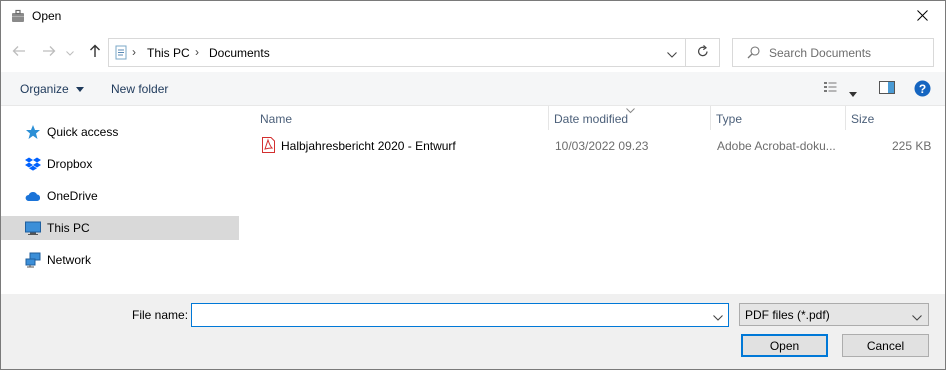 This screenshot has width=946, height=370. What do you see at coordinates (168, 53) in the screenshot?
I see `breadcrumb-this-pc: This PC` at bounding box center [168, 53].